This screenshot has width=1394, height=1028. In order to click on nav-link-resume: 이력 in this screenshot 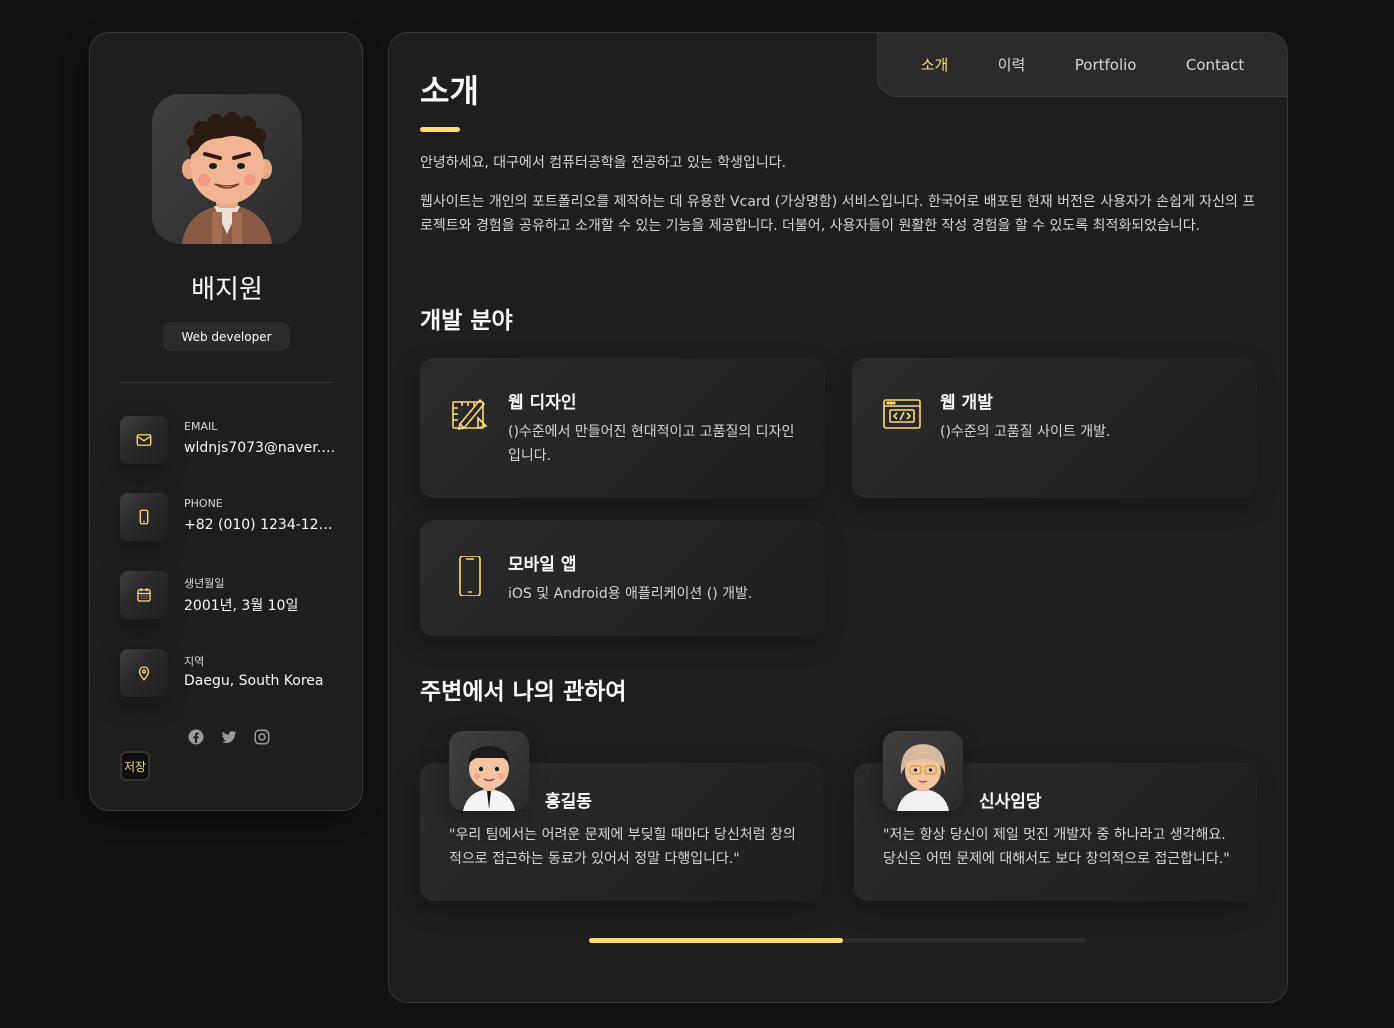, I will do `click(1012, 64)`.